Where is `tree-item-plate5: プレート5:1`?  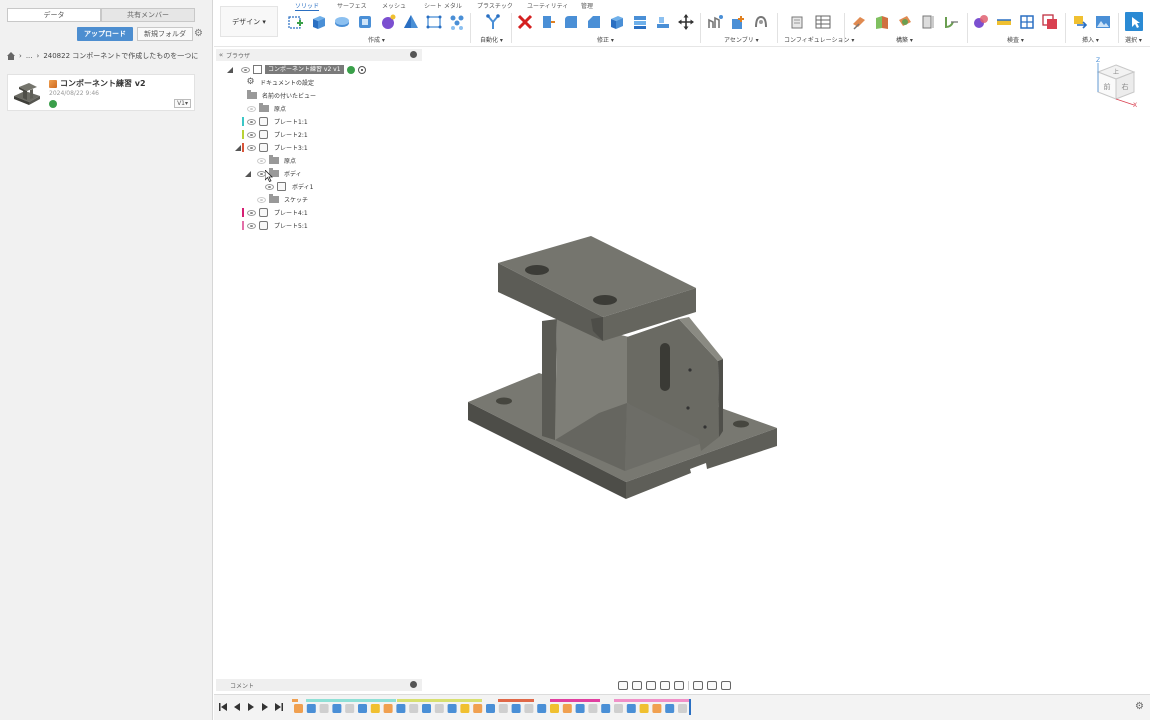
tree-item-plate5: プレート5:1 is located at coordinates (319, 225).